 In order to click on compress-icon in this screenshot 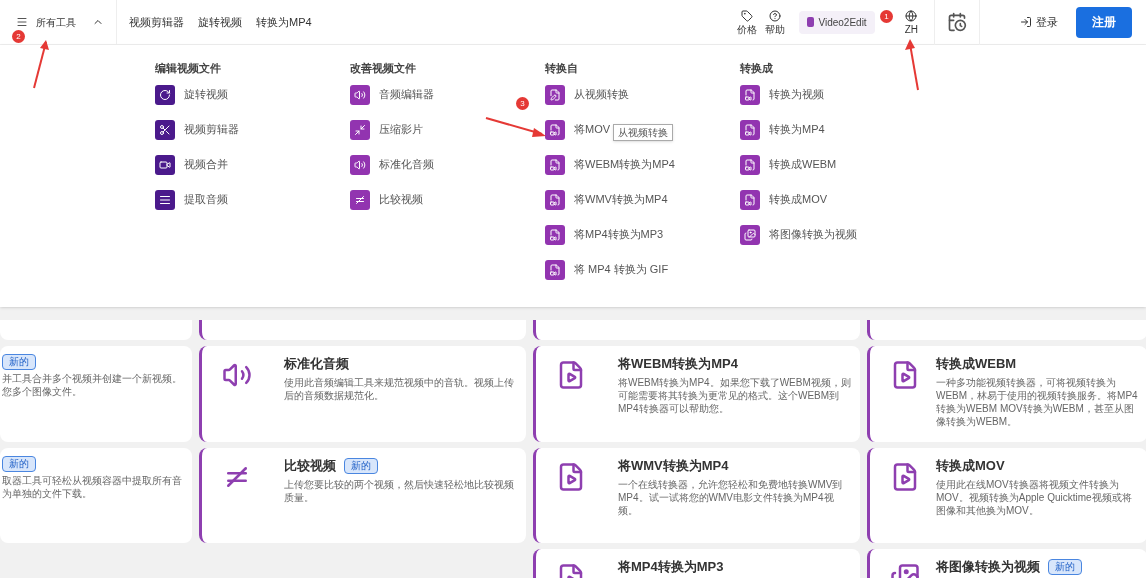, I will do `click(360, 129)`.